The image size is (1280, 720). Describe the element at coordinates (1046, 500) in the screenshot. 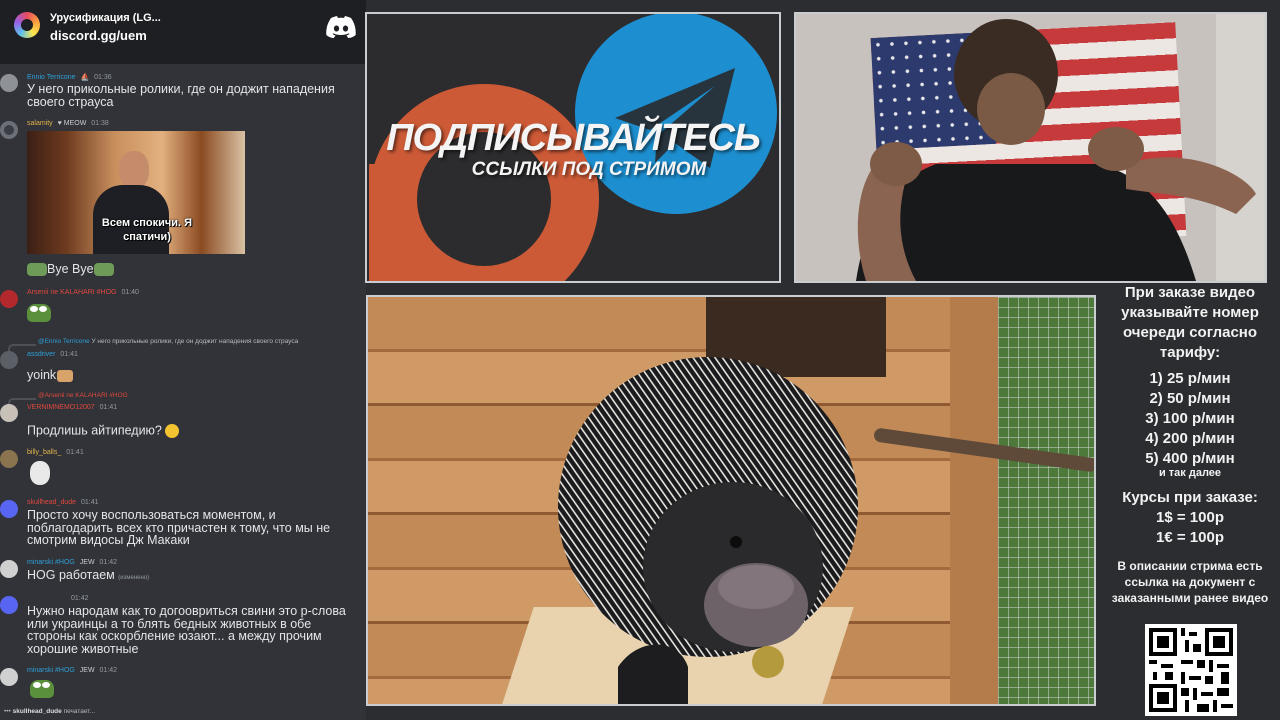

I see `wire-mesh` at that location.